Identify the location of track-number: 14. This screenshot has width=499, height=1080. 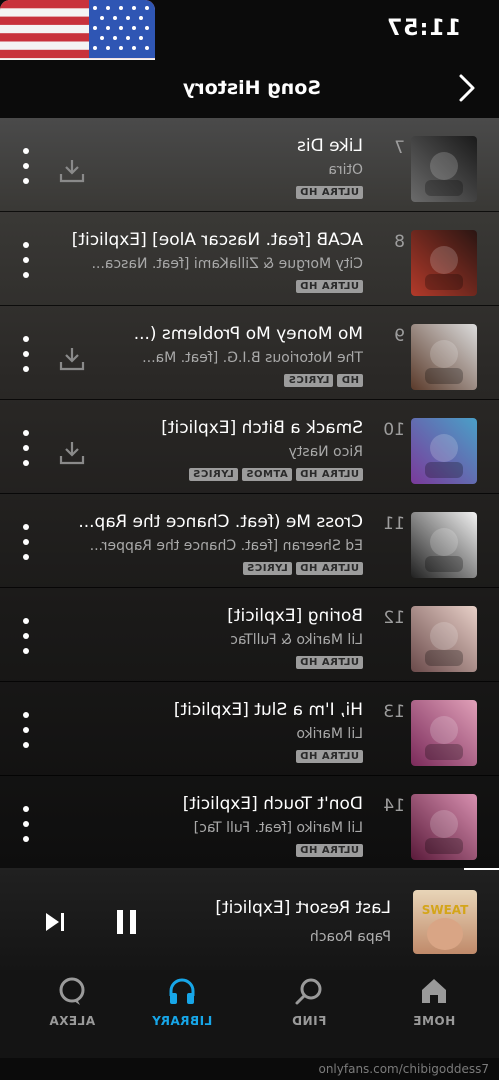
(394, 806).